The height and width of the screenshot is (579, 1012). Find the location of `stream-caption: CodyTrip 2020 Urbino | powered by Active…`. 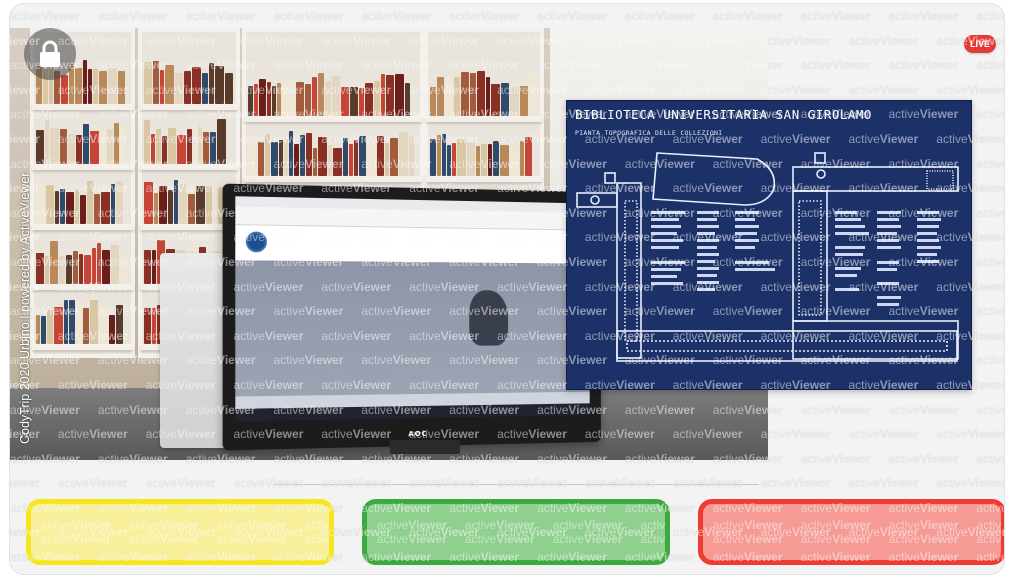

stream-caption: CodyTrip 2020 Urbino | powered by Active… is located at coordinates (25, 308).